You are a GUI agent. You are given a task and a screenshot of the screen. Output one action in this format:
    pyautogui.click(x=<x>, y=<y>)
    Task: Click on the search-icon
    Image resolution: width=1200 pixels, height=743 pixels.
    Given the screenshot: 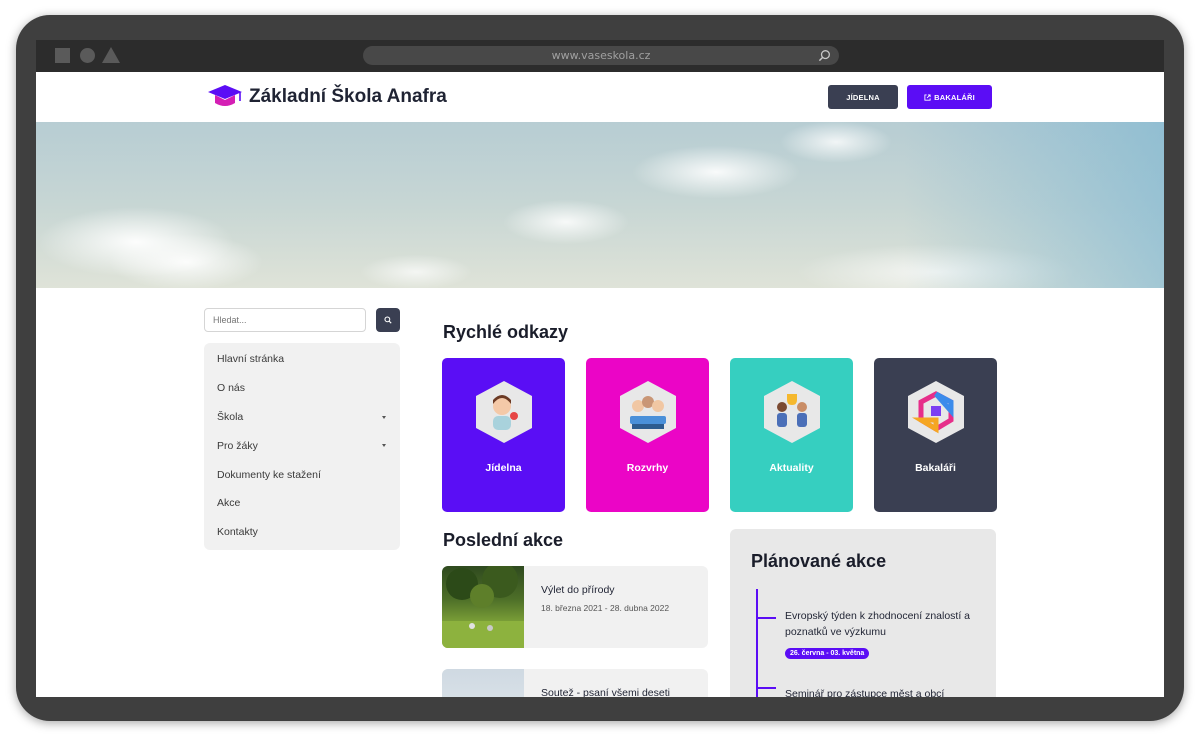 What is the action you would take?
    pyautogui.click(x=388, y=320)
    